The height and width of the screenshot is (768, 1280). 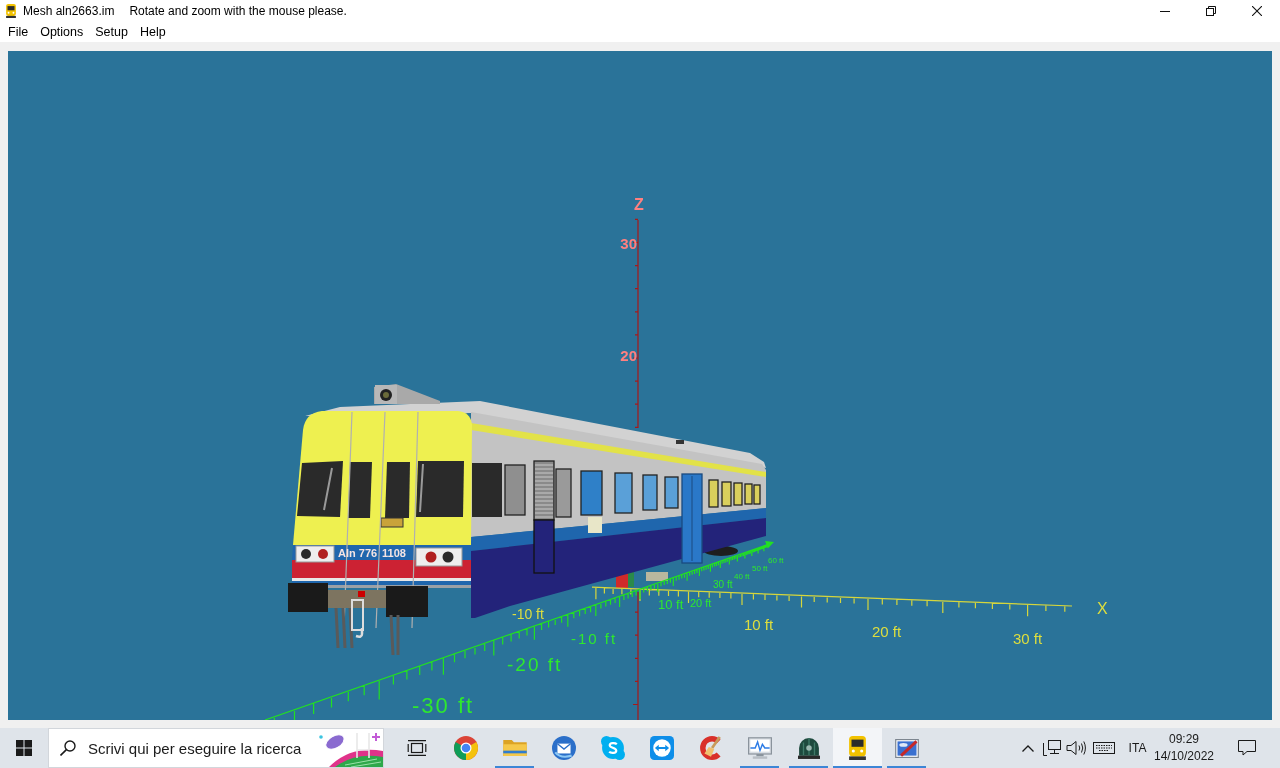 What do you see at coordinates (535, 664) in the screenshot?
I see `axis-label: -20 ft` at bounding box center [535, 664].